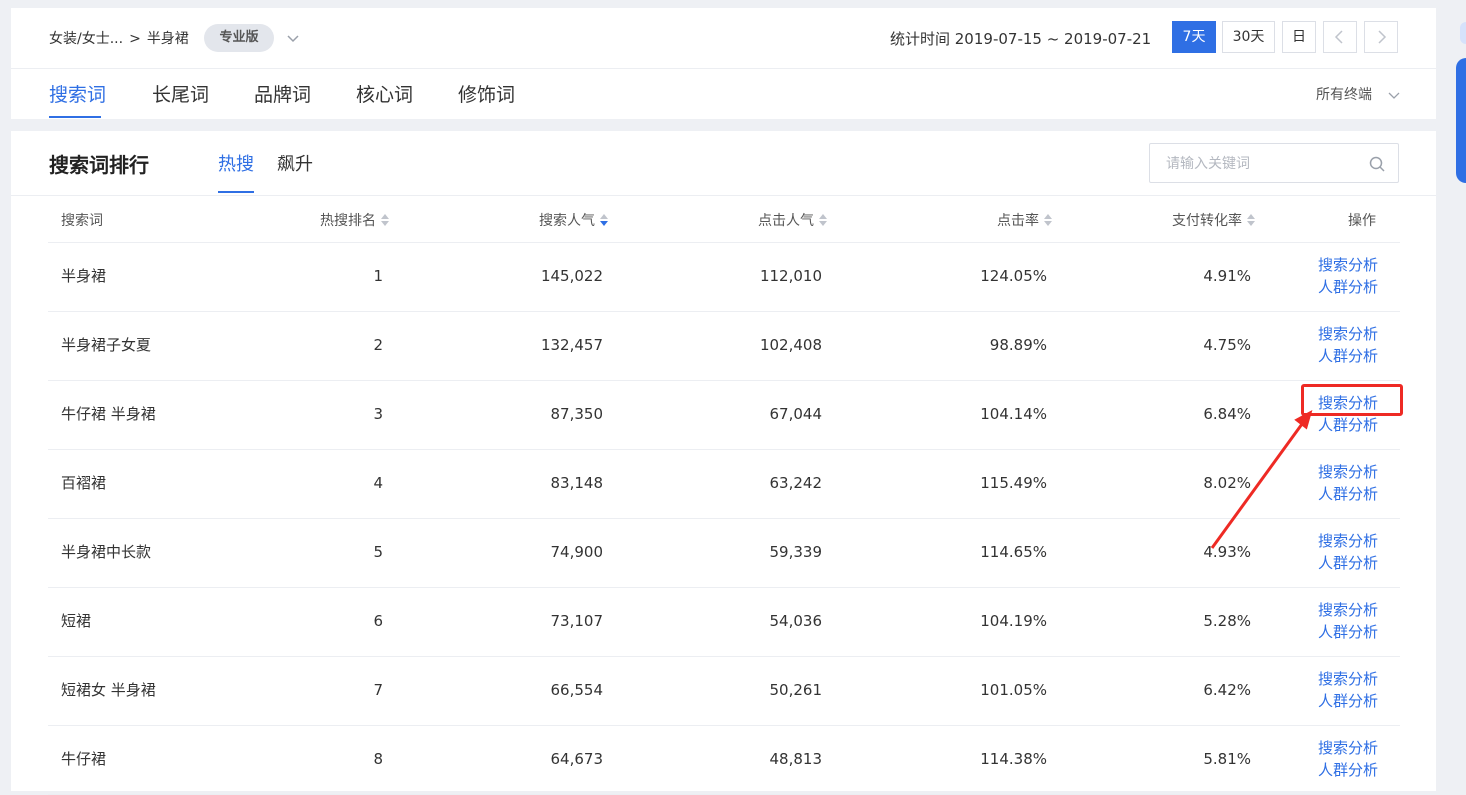  I want to click on cell-keyword: 百褶裙, so click(84, 483).